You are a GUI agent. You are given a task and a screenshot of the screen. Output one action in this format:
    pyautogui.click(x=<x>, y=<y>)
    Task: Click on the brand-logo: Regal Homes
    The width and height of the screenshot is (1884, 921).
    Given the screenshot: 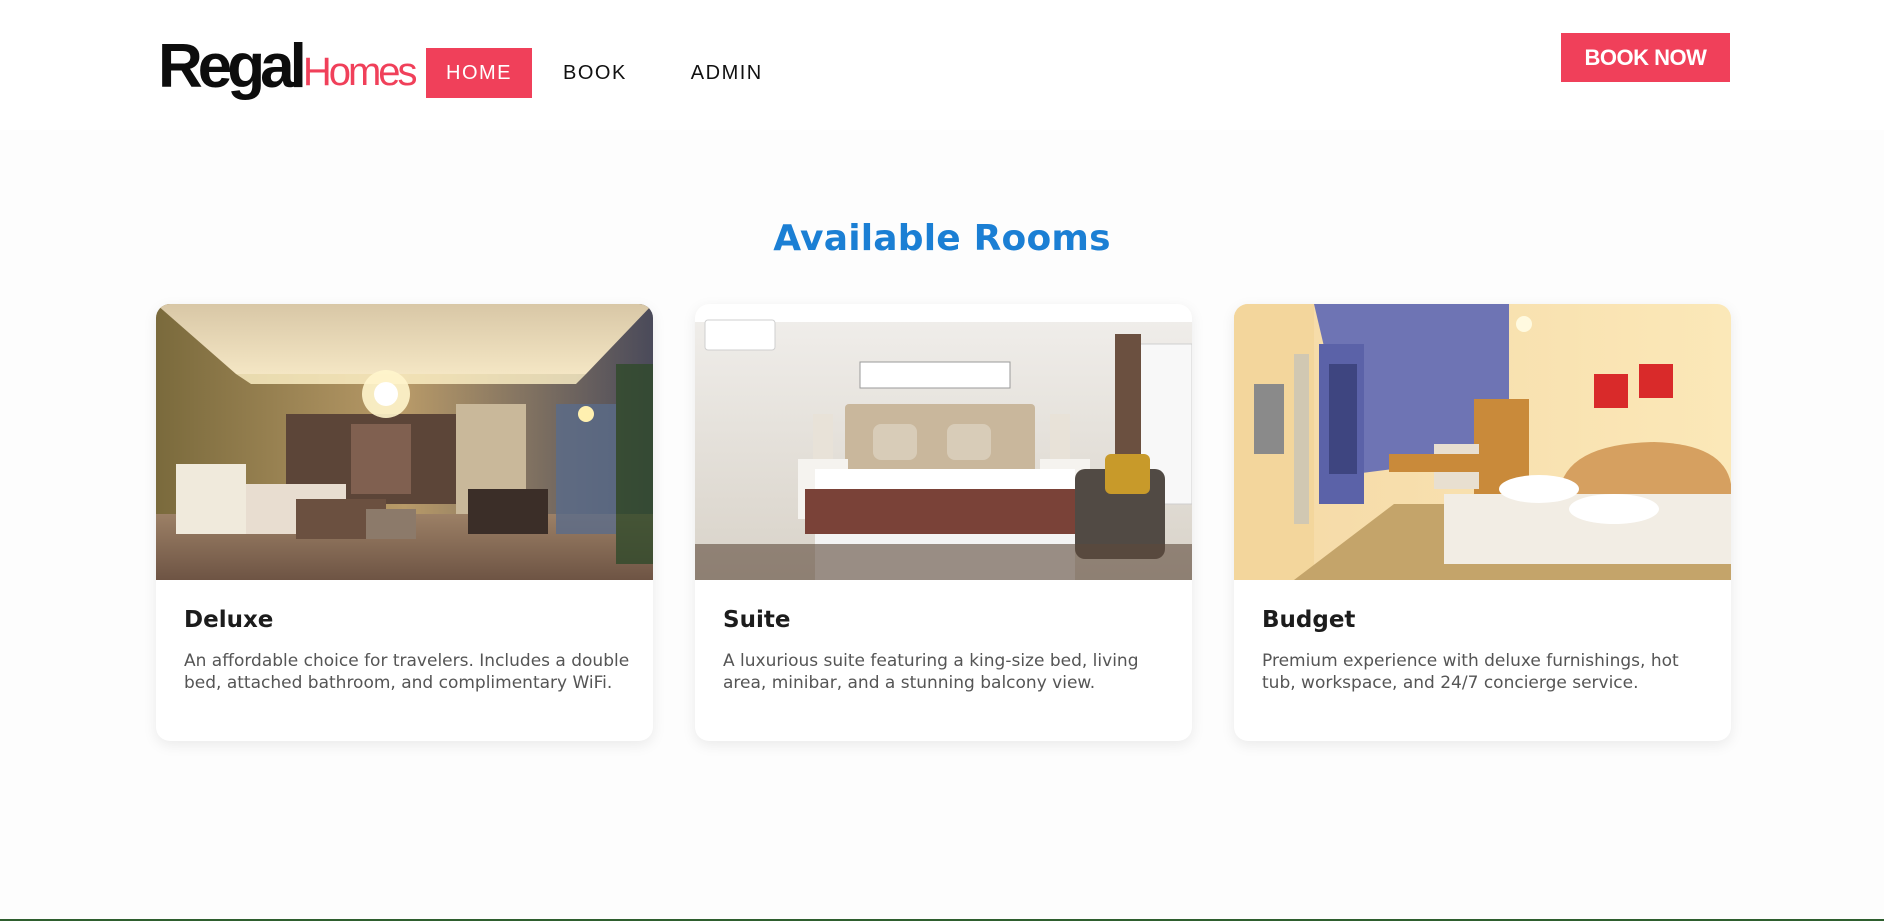 What is the action you would take?
    pyautogui.click(x=288, y=63)
    